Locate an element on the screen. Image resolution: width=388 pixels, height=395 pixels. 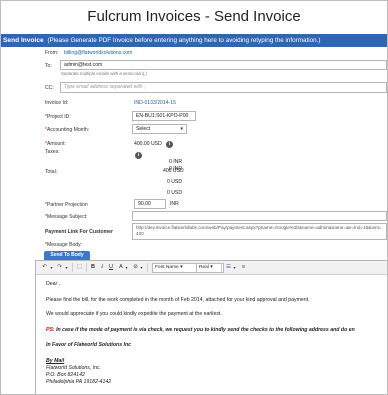
undo-icon: ↶ is located at coordinates (44, 267).